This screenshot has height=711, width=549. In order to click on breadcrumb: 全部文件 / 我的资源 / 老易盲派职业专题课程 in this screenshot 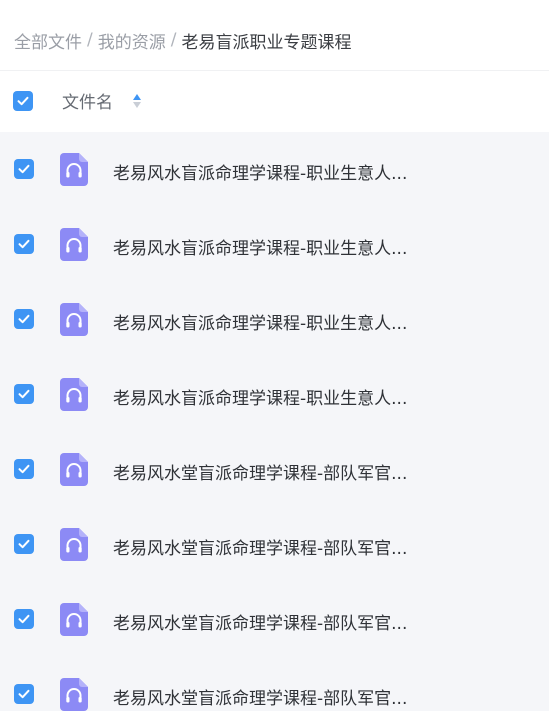, I will do `click(182, 40)`.